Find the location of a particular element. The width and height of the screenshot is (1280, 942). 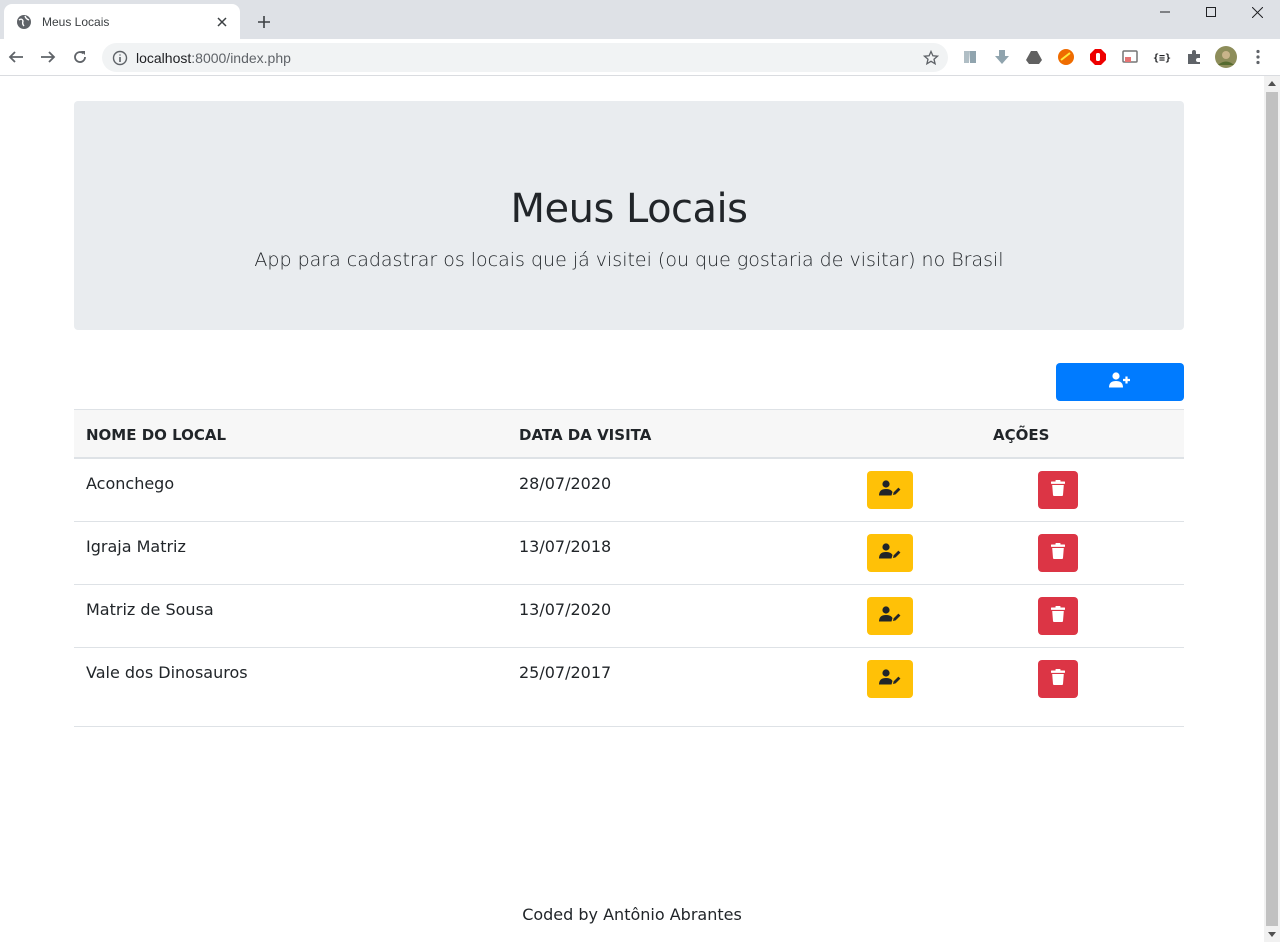

extension-download-icon is located at coordinates (1002, 57).